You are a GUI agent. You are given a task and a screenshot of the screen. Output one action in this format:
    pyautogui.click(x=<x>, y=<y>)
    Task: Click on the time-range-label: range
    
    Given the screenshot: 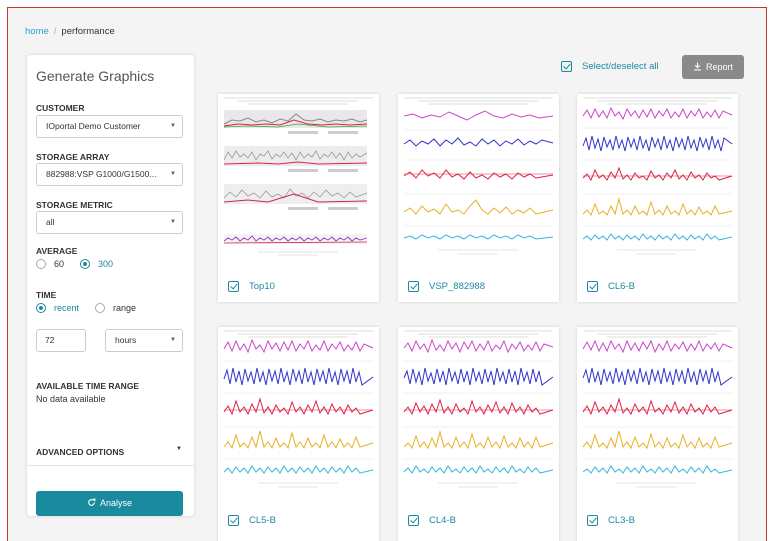 What is the action you would take?
    pyautogui.click(x=125, y=308)
    